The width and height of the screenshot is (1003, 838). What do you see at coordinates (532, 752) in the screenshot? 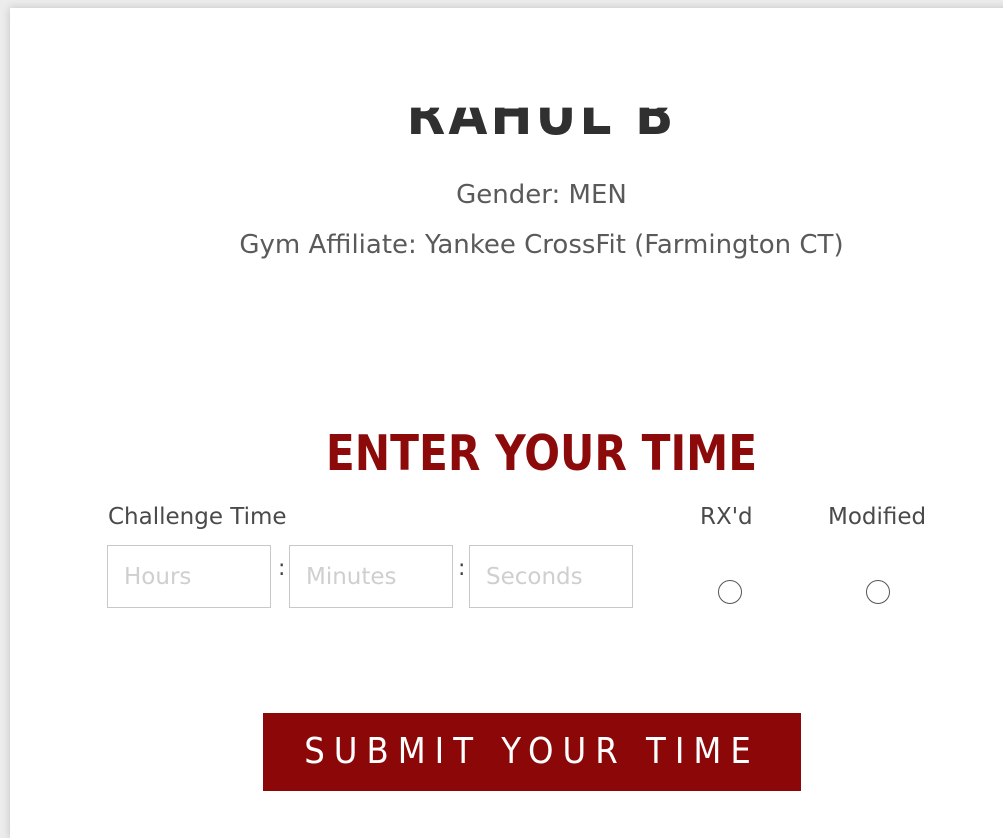
I see `submit-time-button: SUBMIT YOUR TIME` at bounding box center [532, 752].